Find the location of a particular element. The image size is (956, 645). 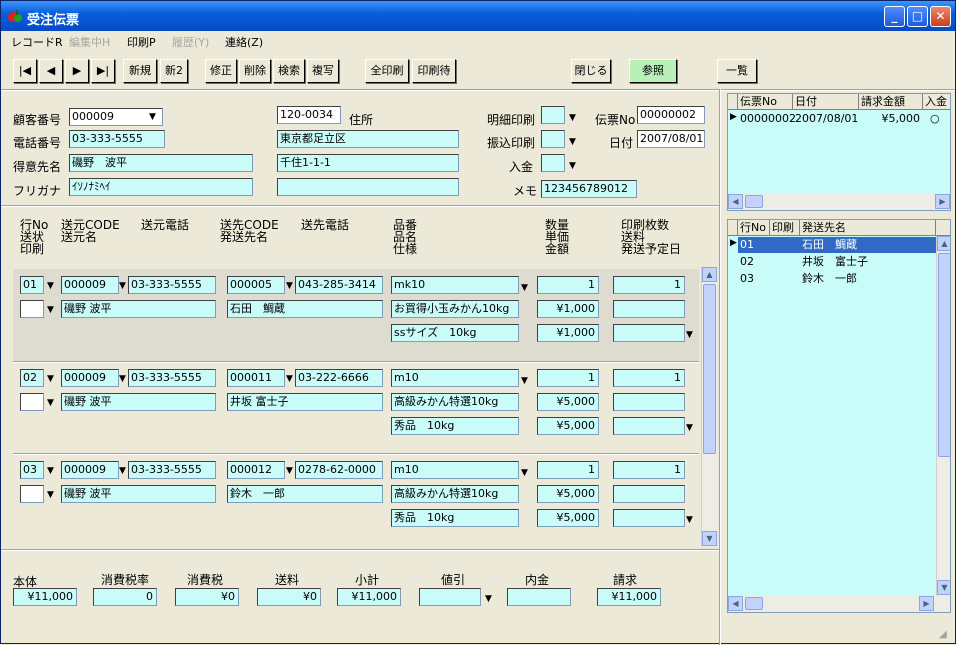

dst-name-field: 鈴木 一郎 is located at coordinates (305, 494).